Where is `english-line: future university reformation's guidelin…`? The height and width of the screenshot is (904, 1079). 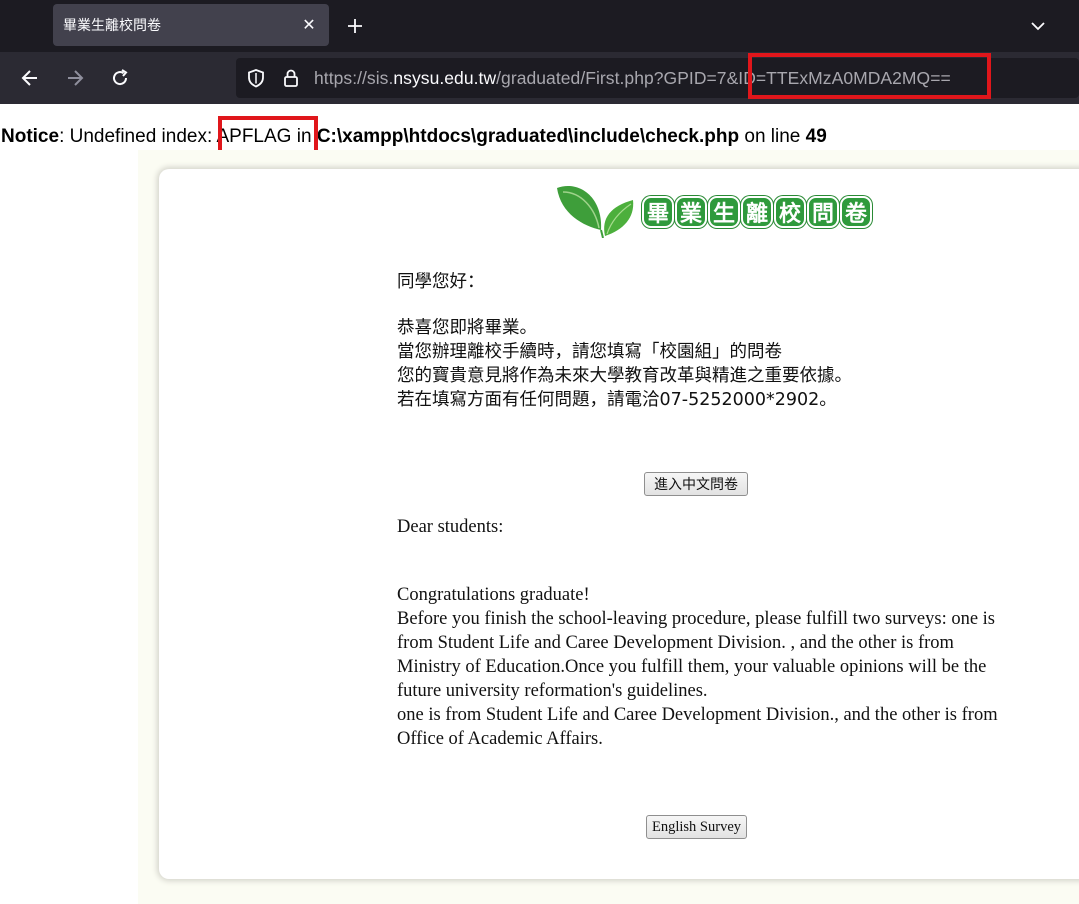
english-line: future university reformation's guidelin… is located at coordinates (552, 691).